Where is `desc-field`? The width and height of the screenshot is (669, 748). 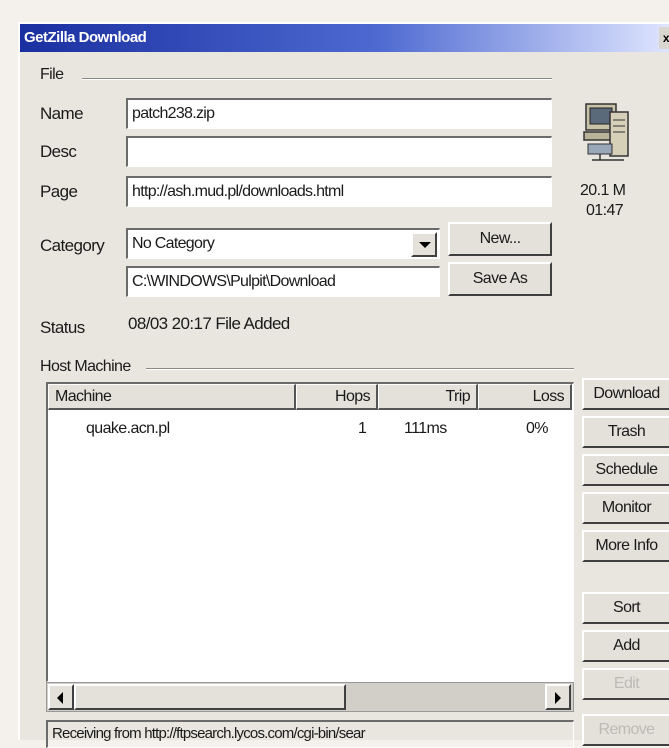 desc-field is located at coordinates (339, 151).